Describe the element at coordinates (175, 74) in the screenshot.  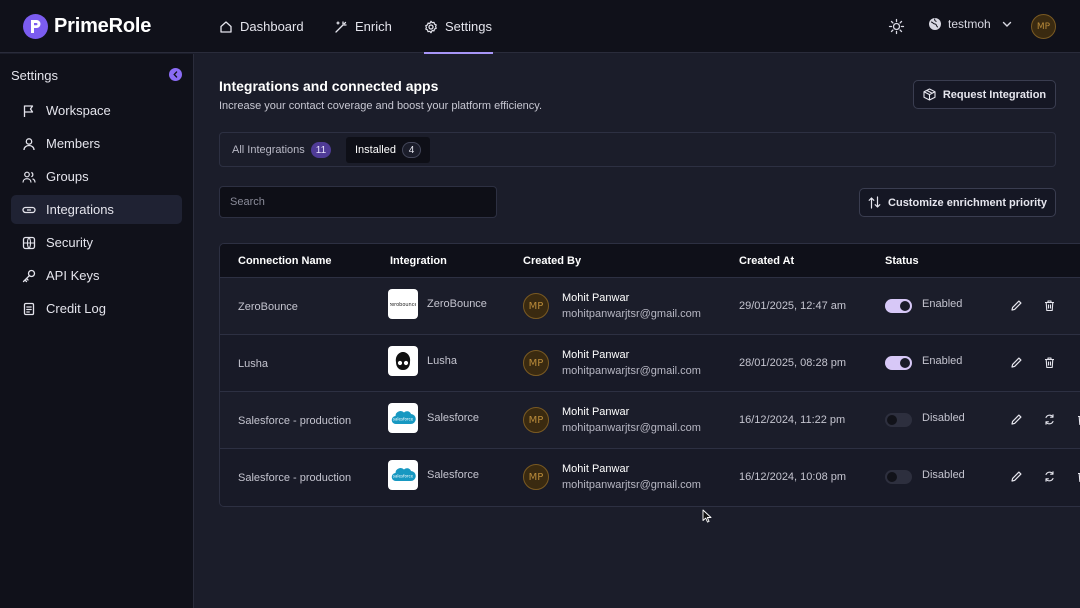
I see `collapse-sidebar-button` at that location.